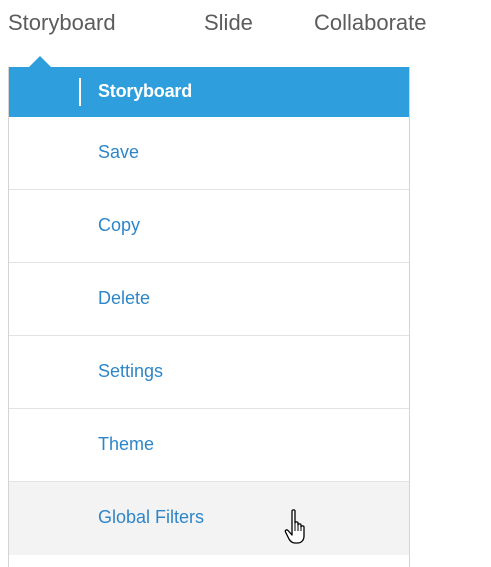 This screenshot has width=491, height=567. What do you see at coordinates (119, 152) in the screenshot?
I see `menu-item-label: Save` at bounding box center [119, 152].